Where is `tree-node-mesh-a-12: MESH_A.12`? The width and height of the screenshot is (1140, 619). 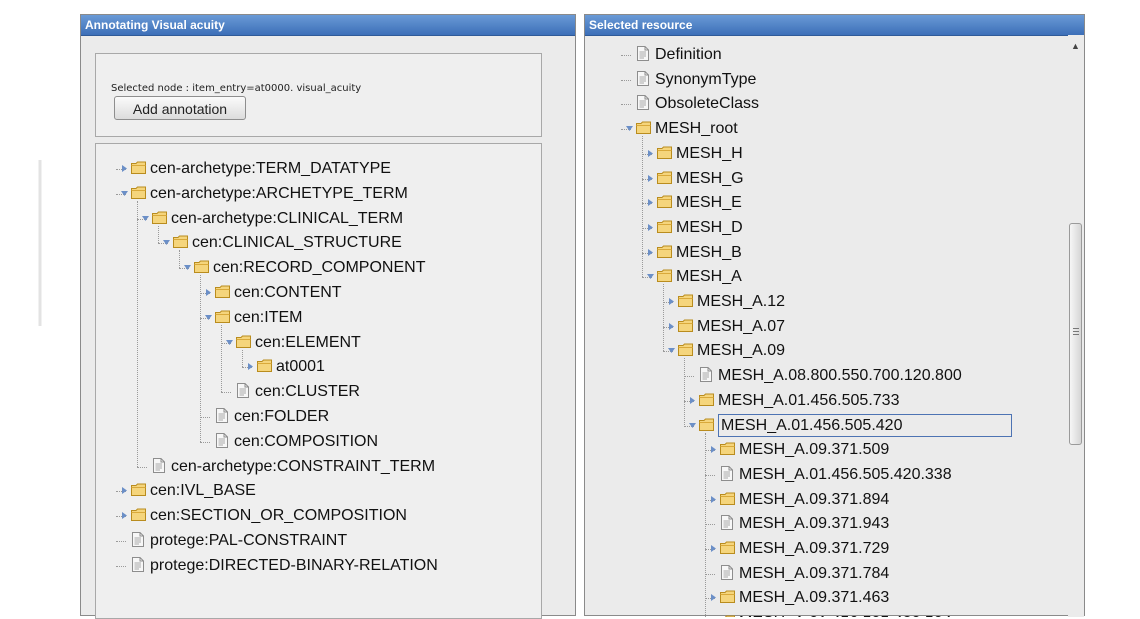 tree-node-mesh-a-12: MESH_A.12 is located at coordinates (827, 302).